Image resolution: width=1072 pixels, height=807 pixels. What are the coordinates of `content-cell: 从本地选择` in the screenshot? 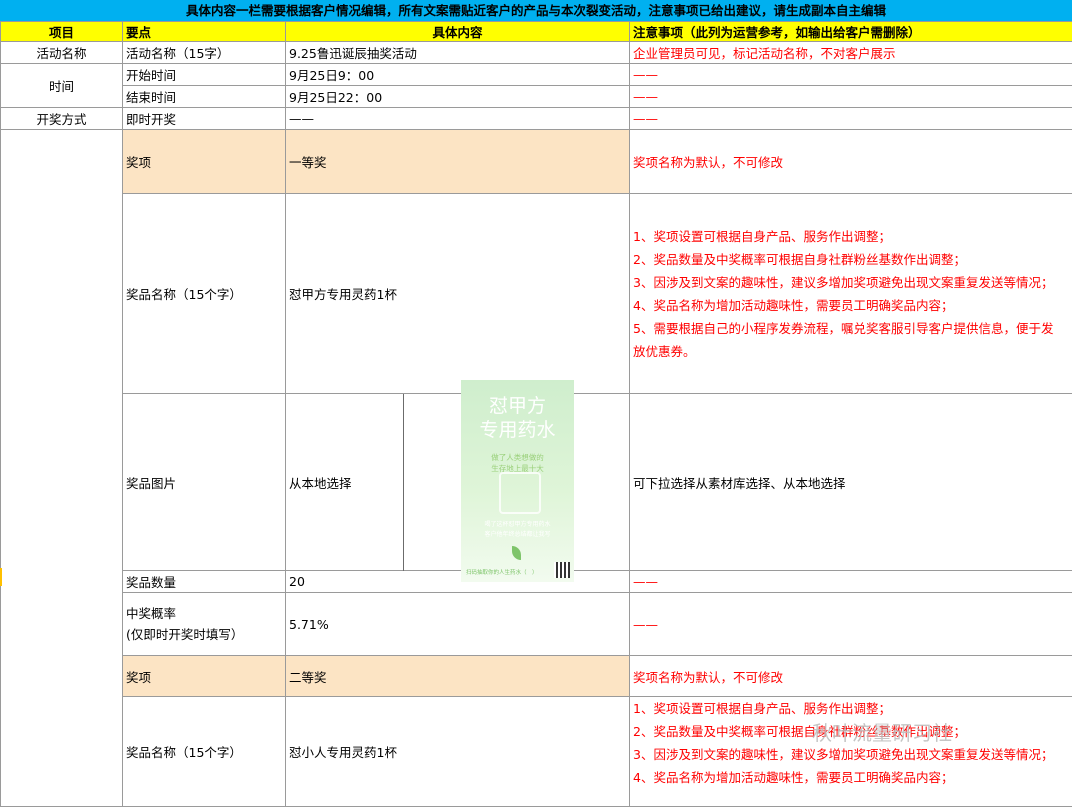 It's located at (458, 482).